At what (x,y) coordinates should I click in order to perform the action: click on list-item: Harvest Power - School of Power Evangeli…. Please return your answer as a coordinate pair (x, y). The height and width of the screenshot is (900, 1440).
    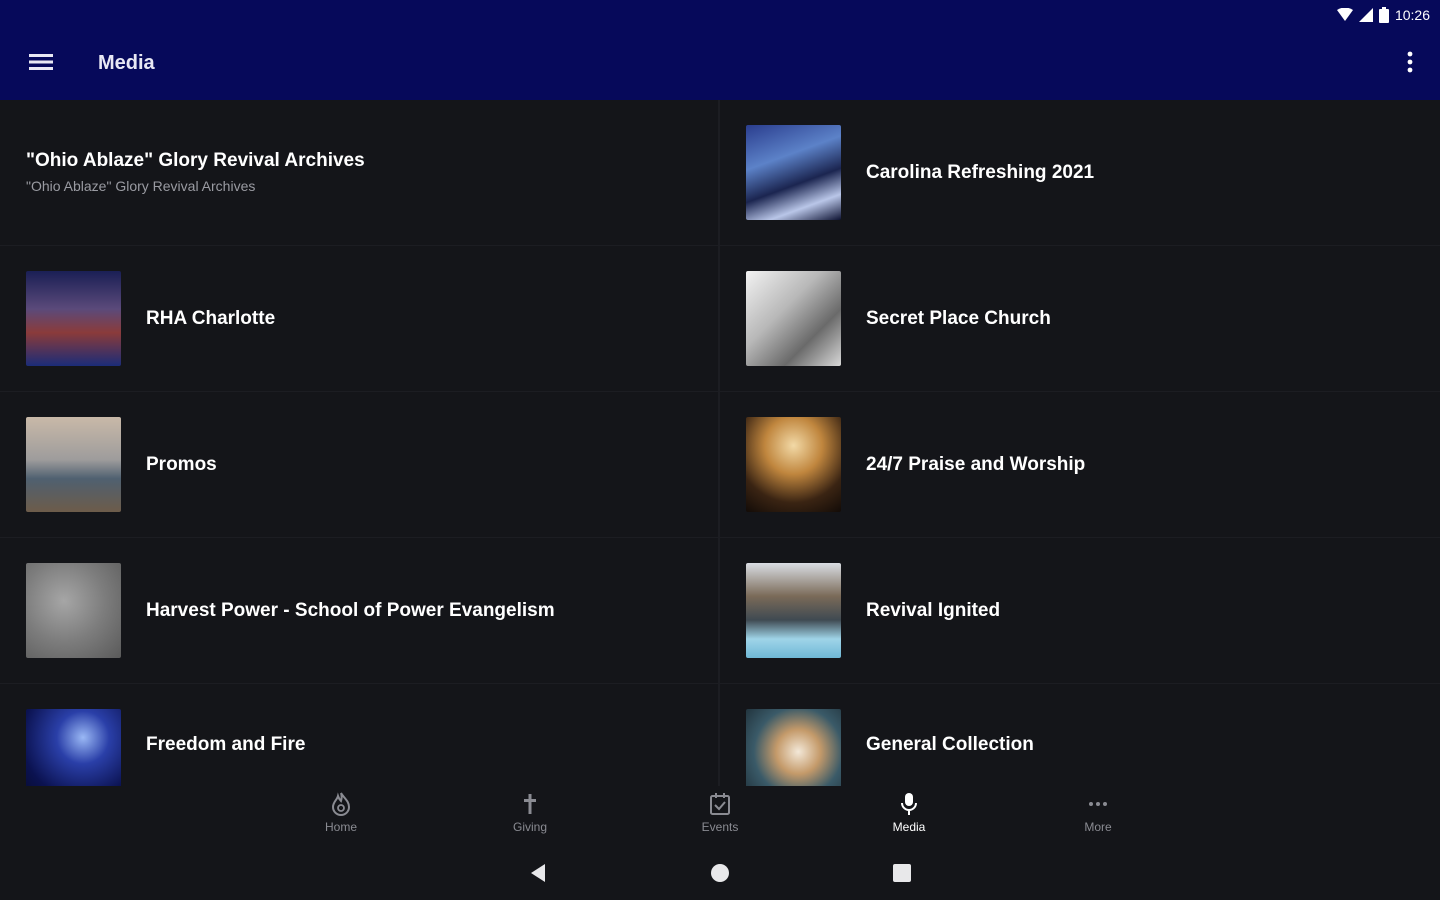
    Looking at the image, I should click on (360, 611).